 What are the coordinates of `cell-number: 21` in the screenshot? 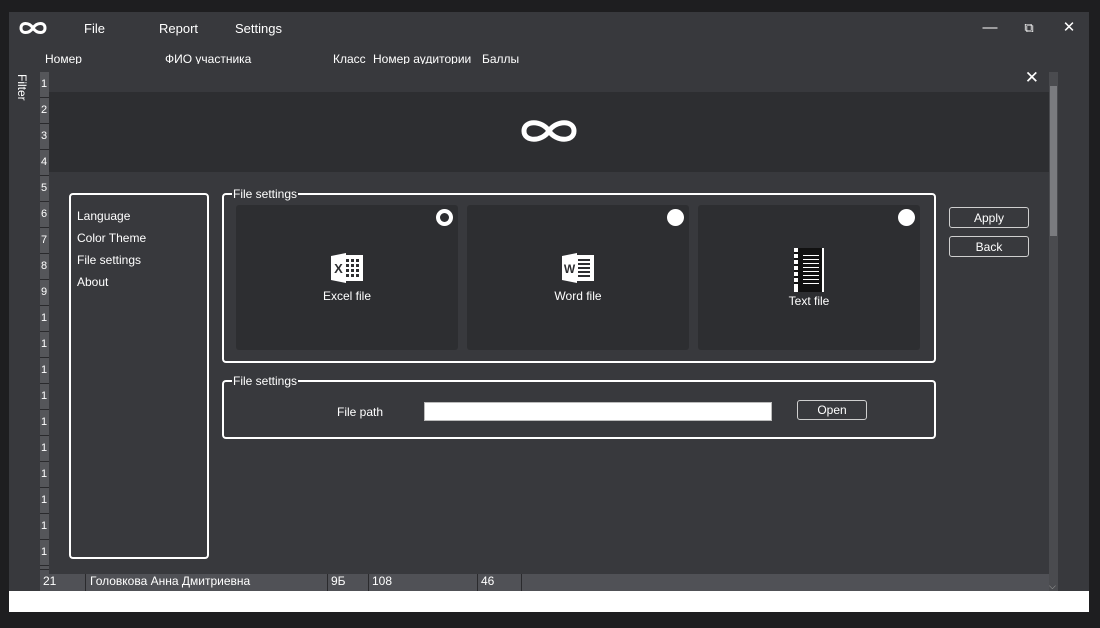 It's located at (50, 581).